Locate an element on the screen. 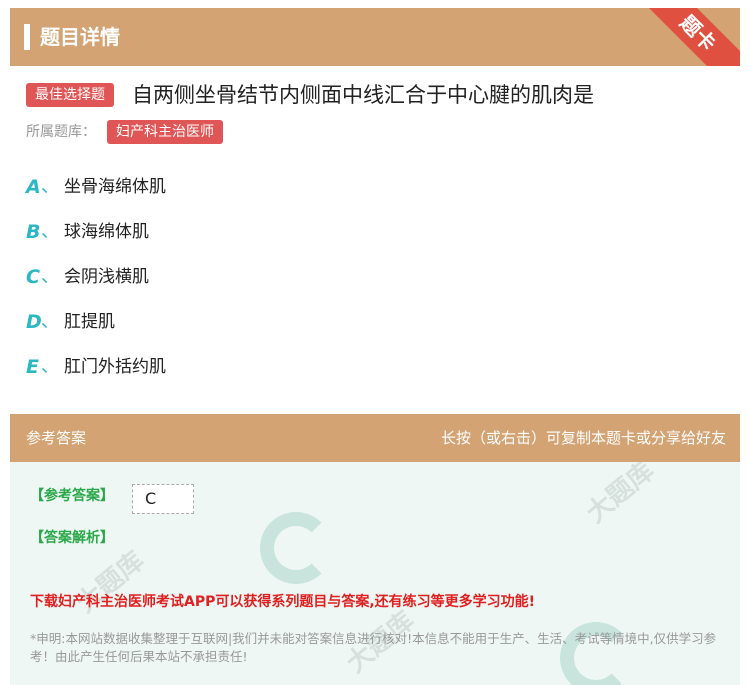  download-app-link: 下载妇产科主治医师考试APP可以获得系列题目与答案,还有练习等更多学习功能! is located at coordinates (282, 602).